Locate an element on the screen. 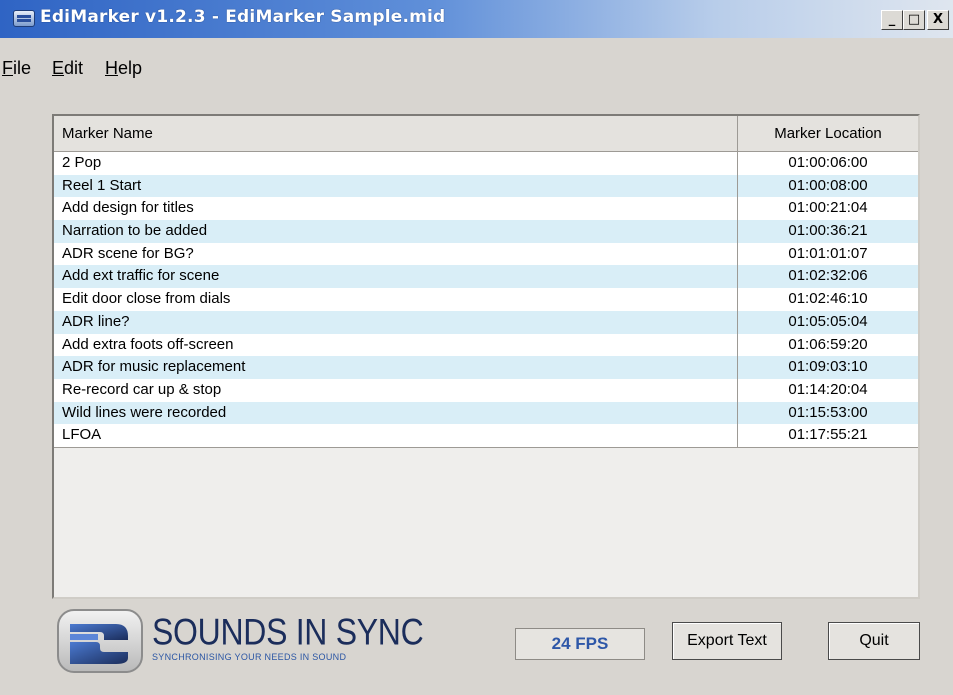 This screenshot has width=953, height=695. marker-location-cell: 01:09:03:10 is located at coordinates (827, 367).